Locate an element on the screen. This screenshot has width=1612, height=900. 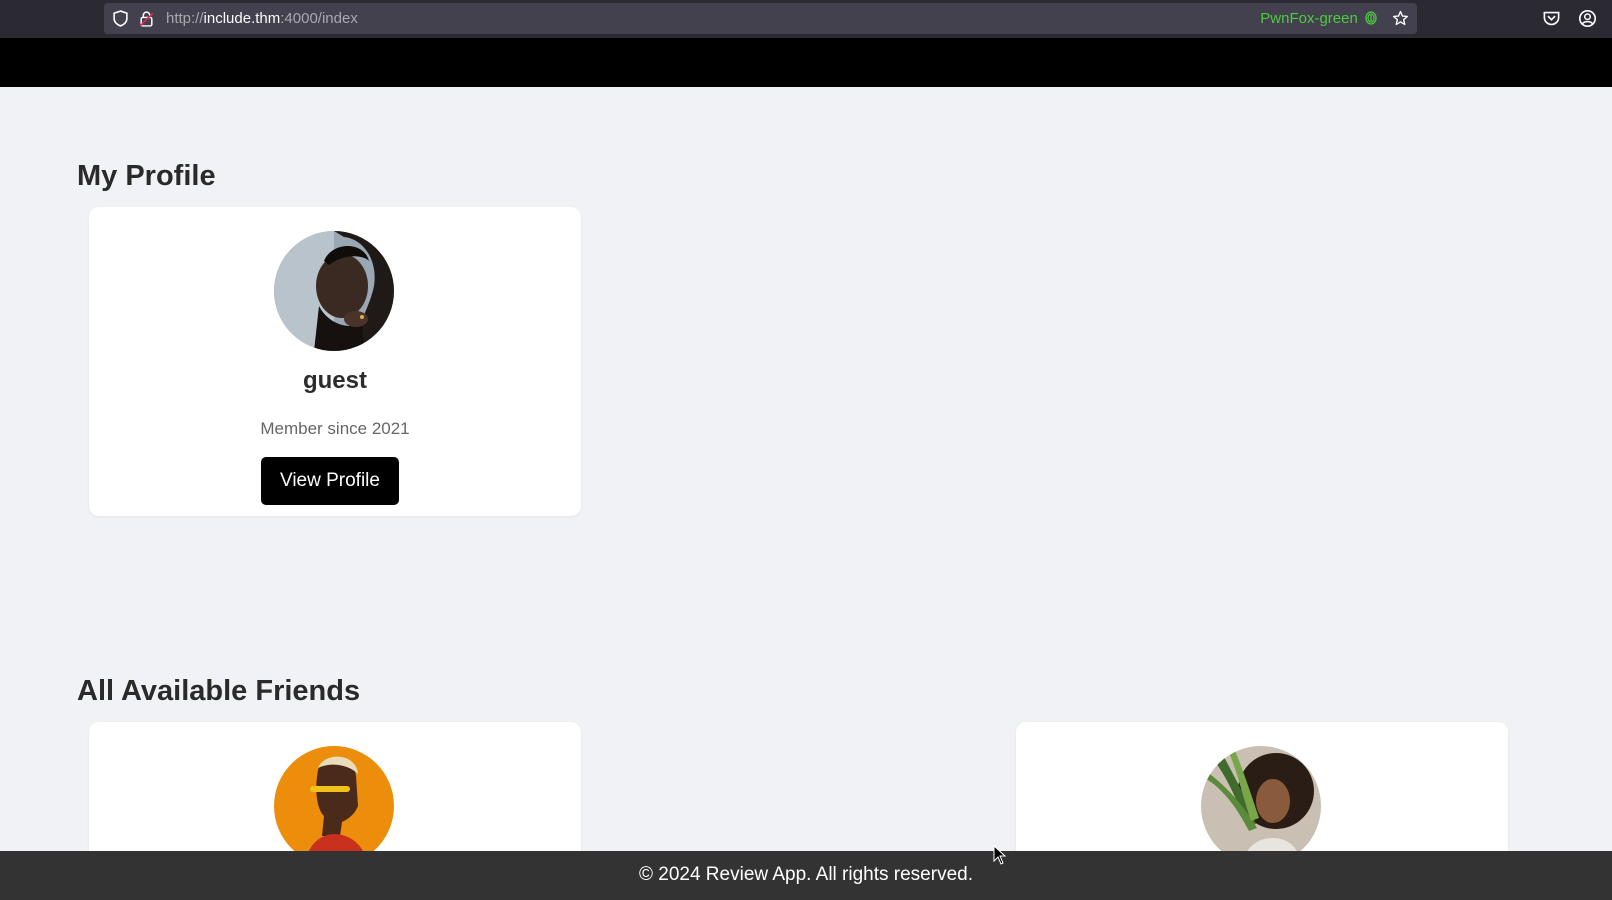
profile-photo-man is located at coordinates (334, 291).